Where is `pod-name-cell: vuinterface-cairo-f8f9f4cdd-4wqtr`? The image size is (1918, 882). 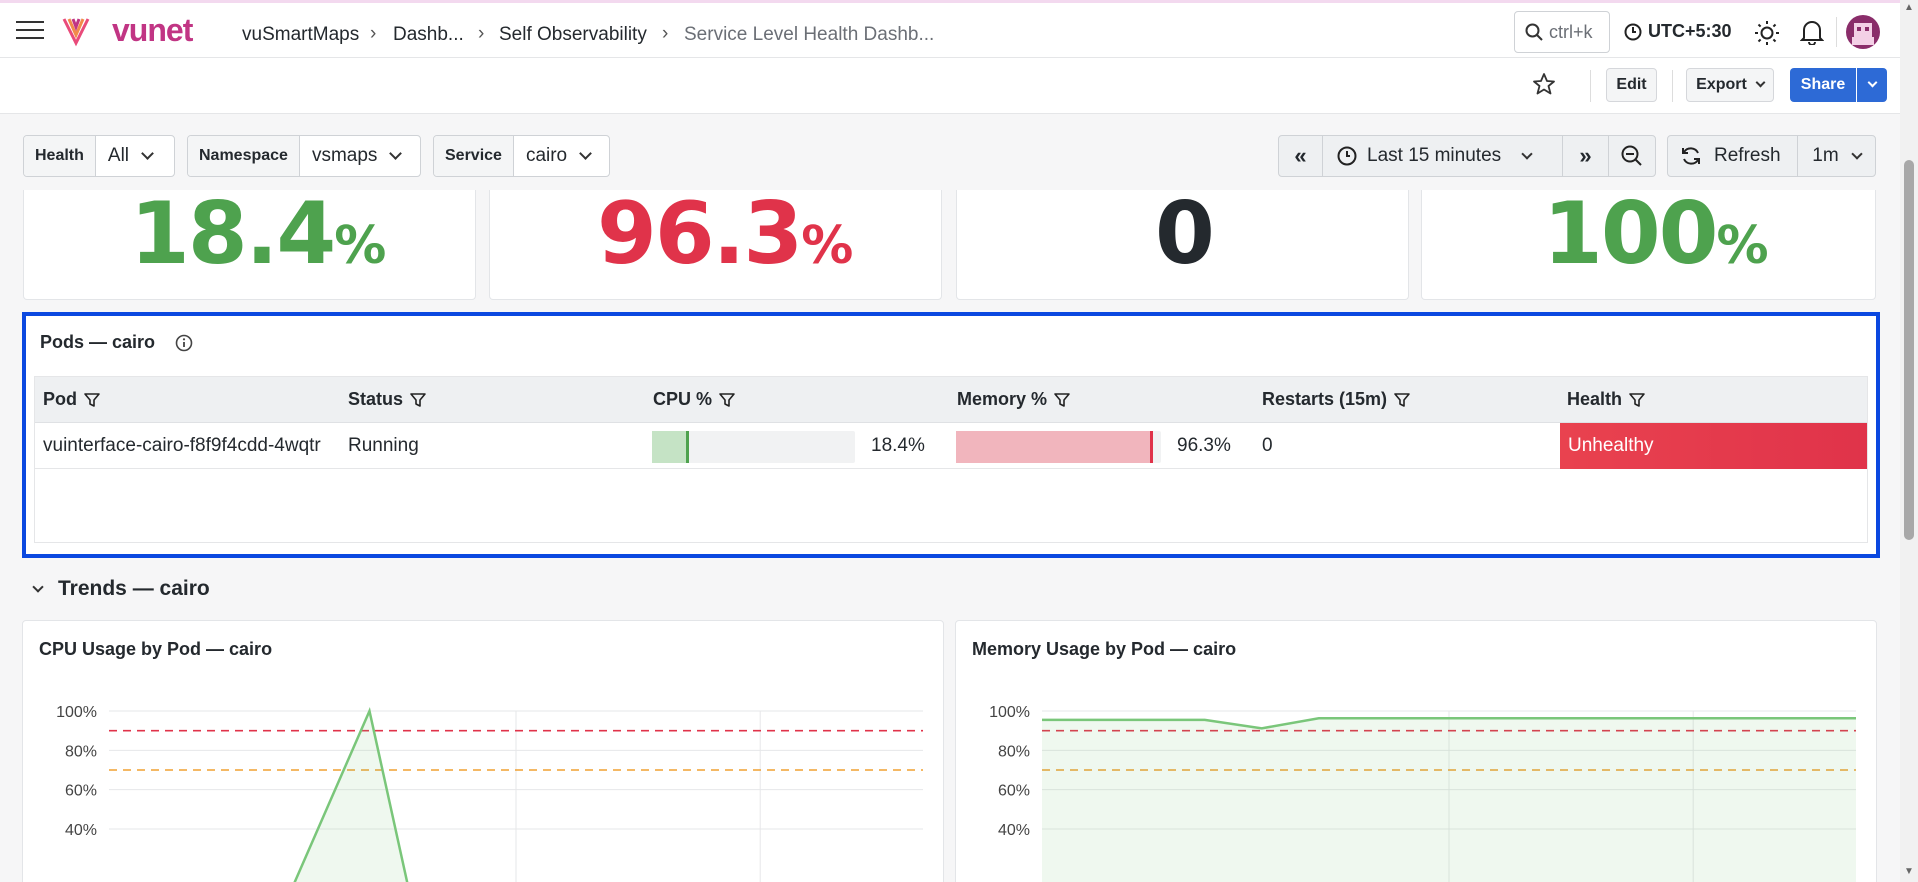 pod-name-cell: vuinterface-cairo-f8f9f4cdd-4wqtr is located at coordinates (195, 446).